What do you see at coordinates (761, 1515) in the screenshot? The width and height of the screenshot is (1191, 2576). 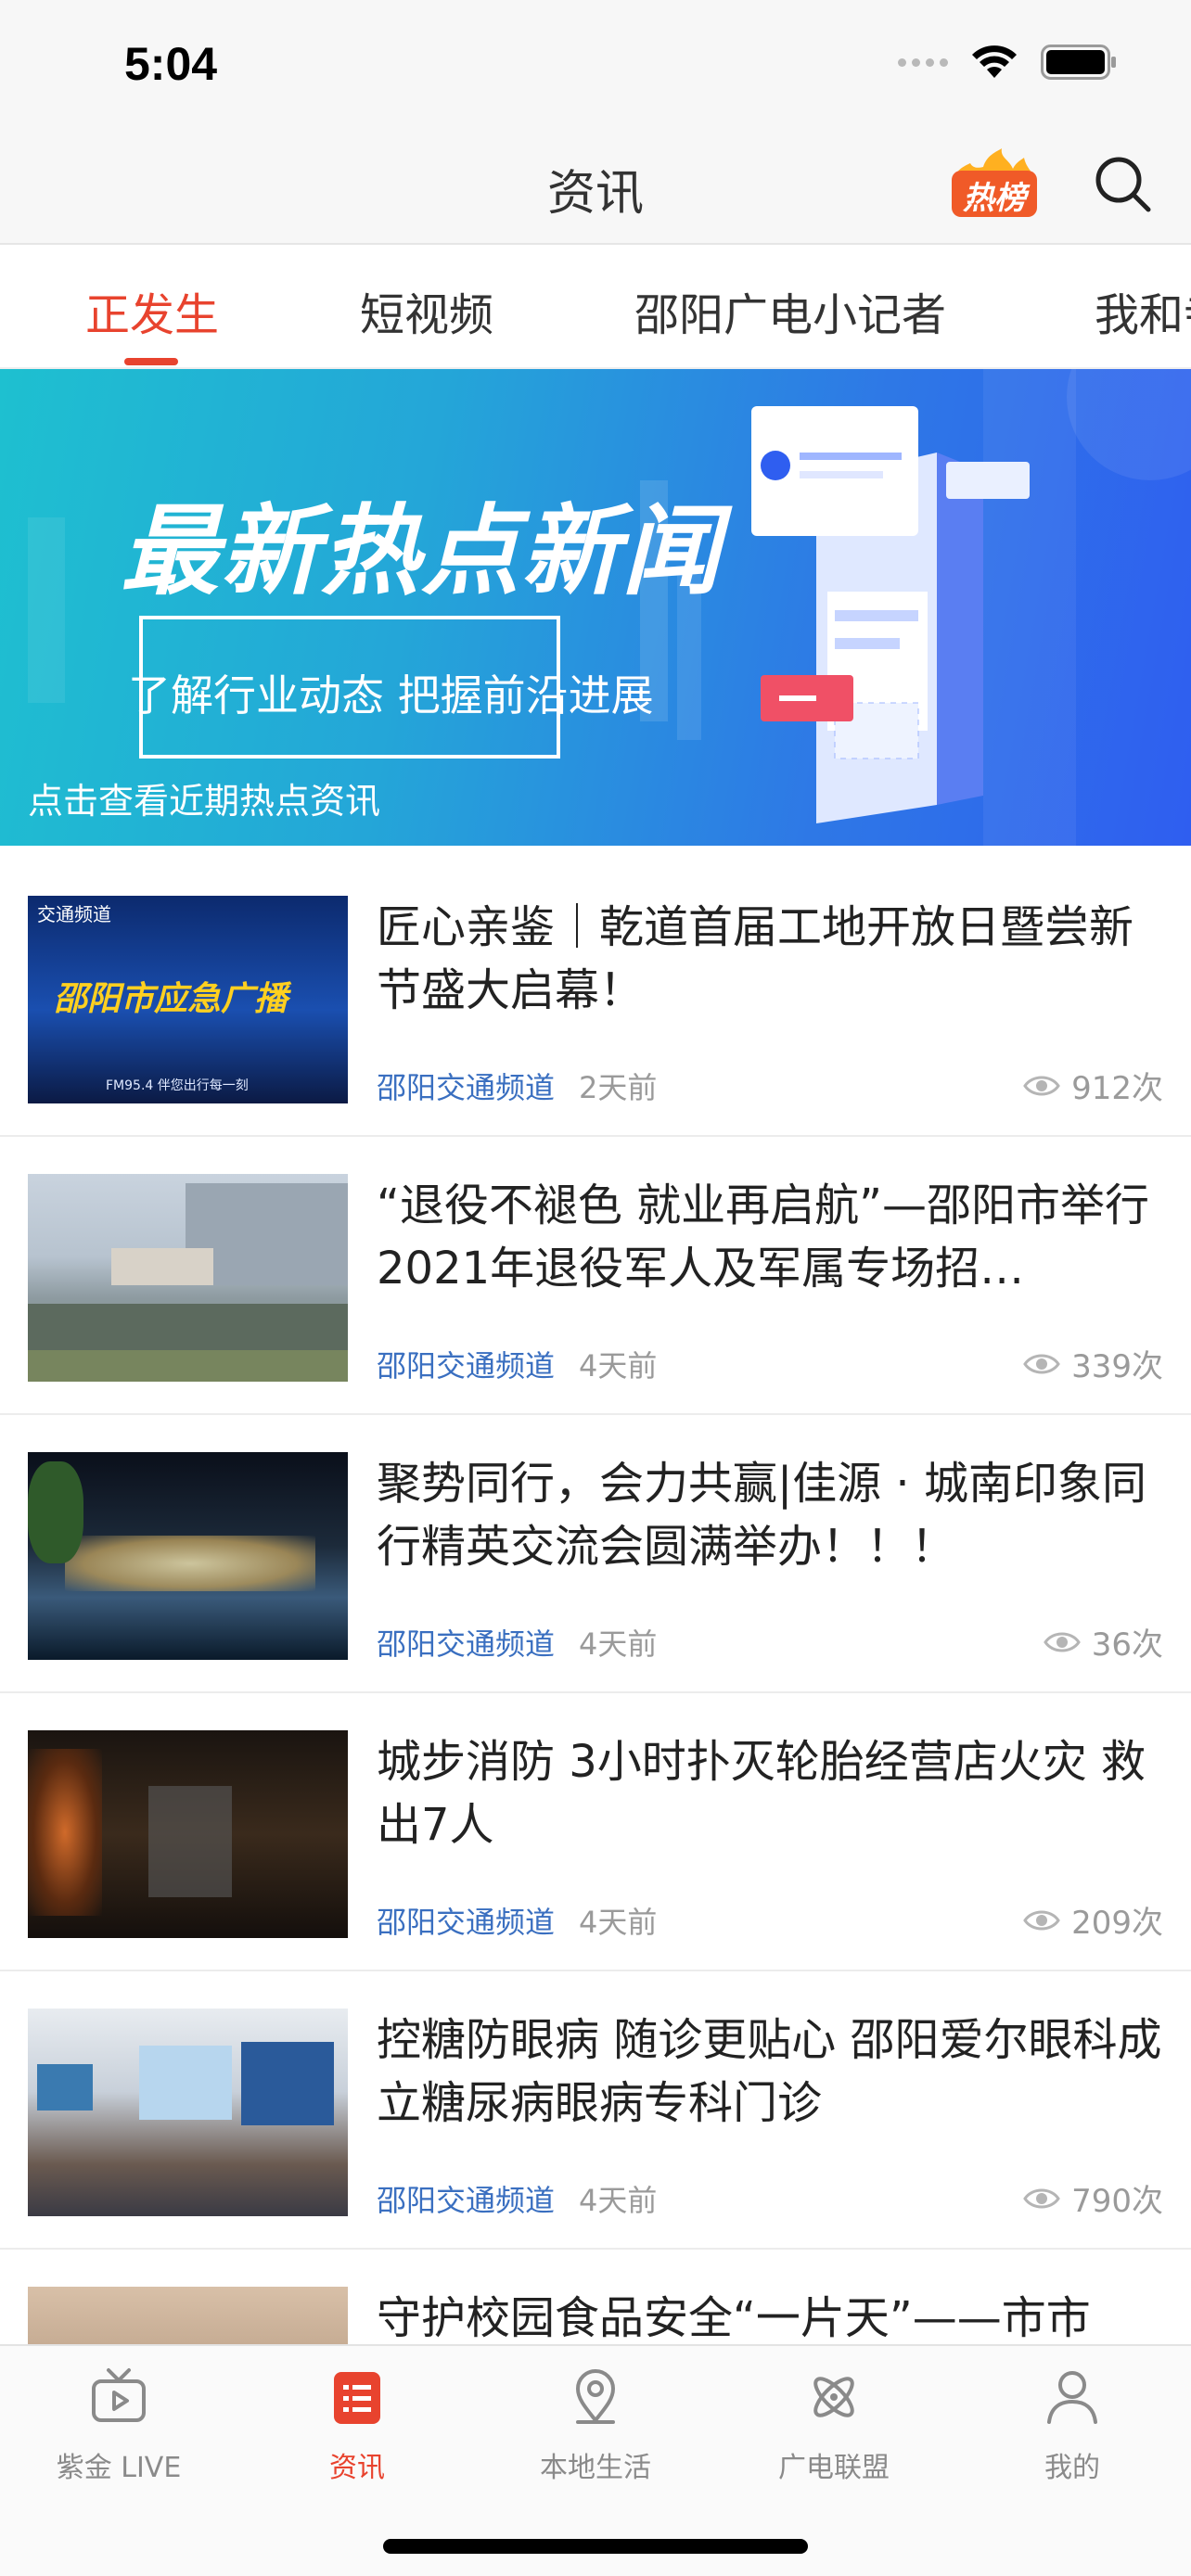 I see `news-title: 聚势同行，会力共赢|佳源 · 城南印象同行精英交流会圆满举办！！！` at bounding box center [761, 1515].